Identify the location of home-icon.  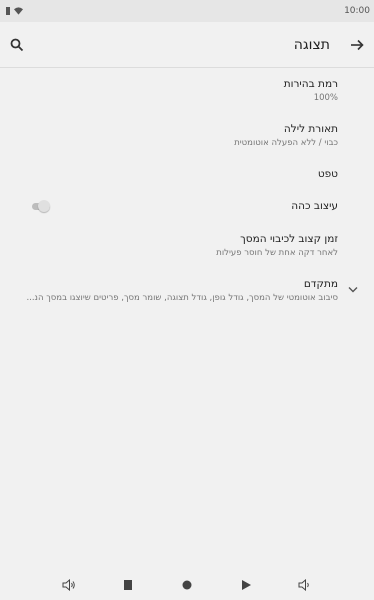
(187, 585).